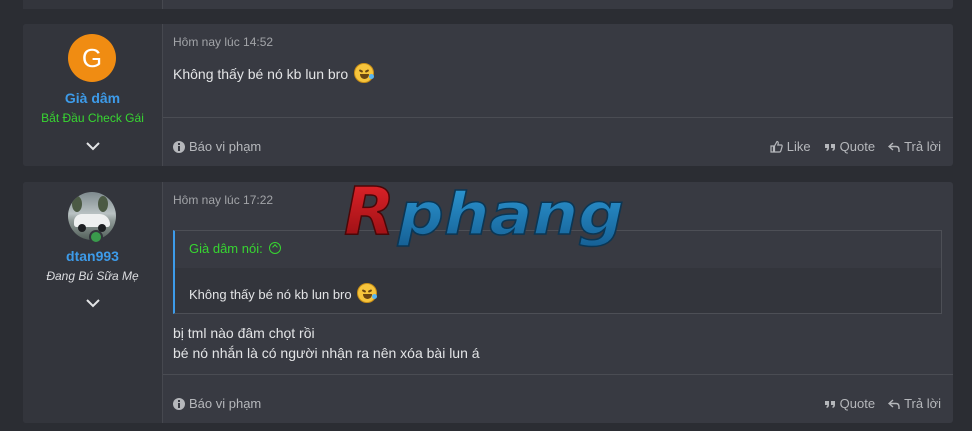  What do you see at coordinates (96, 237) in the screenshot?
I see `online-status-icon` at bounding box center [96, 237].